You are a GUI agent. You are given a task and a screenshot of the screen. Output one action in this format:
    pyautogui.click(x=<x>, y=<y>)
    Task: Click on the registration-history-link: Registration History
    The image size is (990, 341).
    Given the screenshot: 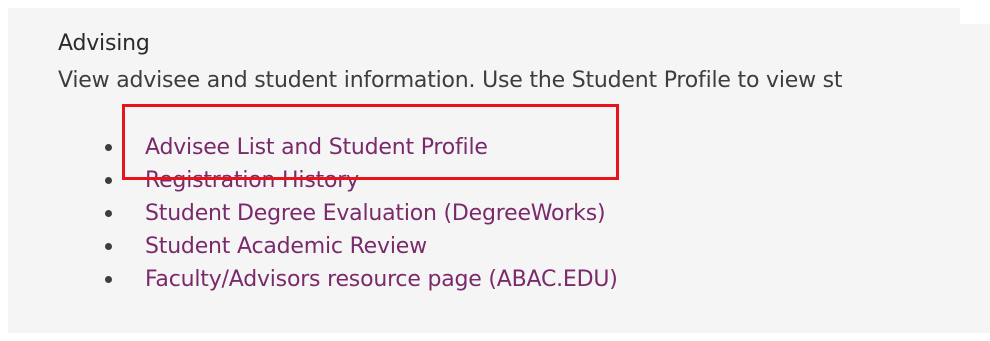 What is the action you would take?
    pyautogui.click(x=252, y=180)
    